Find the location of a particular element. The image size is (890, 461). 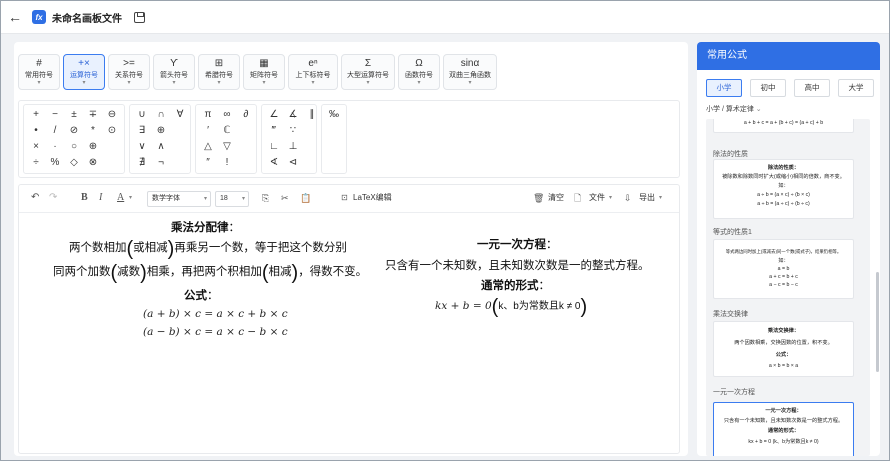

symbol-button: ∠ is located at coordinates (274, 115).